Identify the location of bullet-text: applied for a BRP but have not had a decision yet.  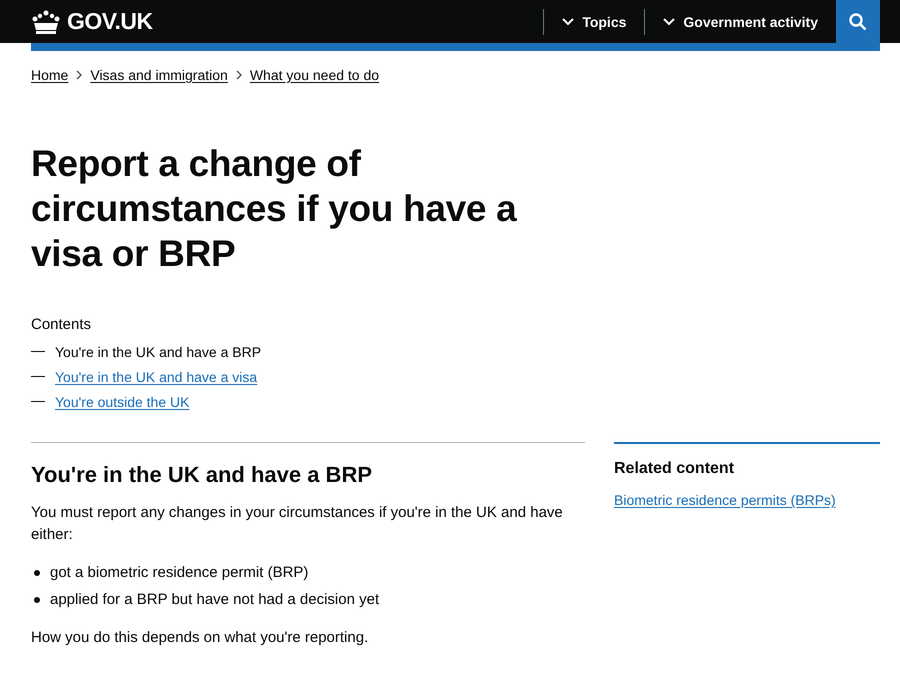
(215, 600).